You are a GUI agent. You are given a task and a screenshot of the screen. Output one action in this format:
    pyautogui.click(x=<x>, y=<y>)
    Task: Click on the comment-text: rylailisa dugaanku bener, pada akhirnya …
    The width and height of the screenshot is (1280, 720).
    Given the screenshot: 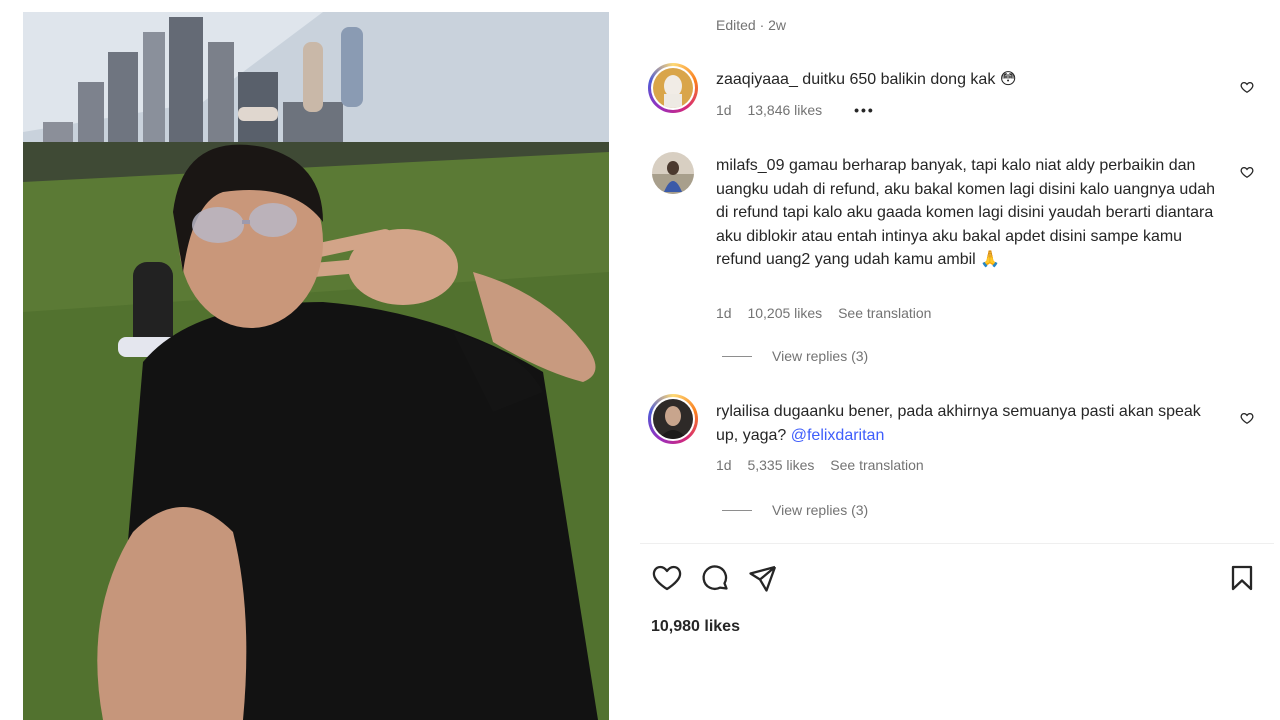 What is the action you would take?
    pyautogui.click(x=970, y=423)
    